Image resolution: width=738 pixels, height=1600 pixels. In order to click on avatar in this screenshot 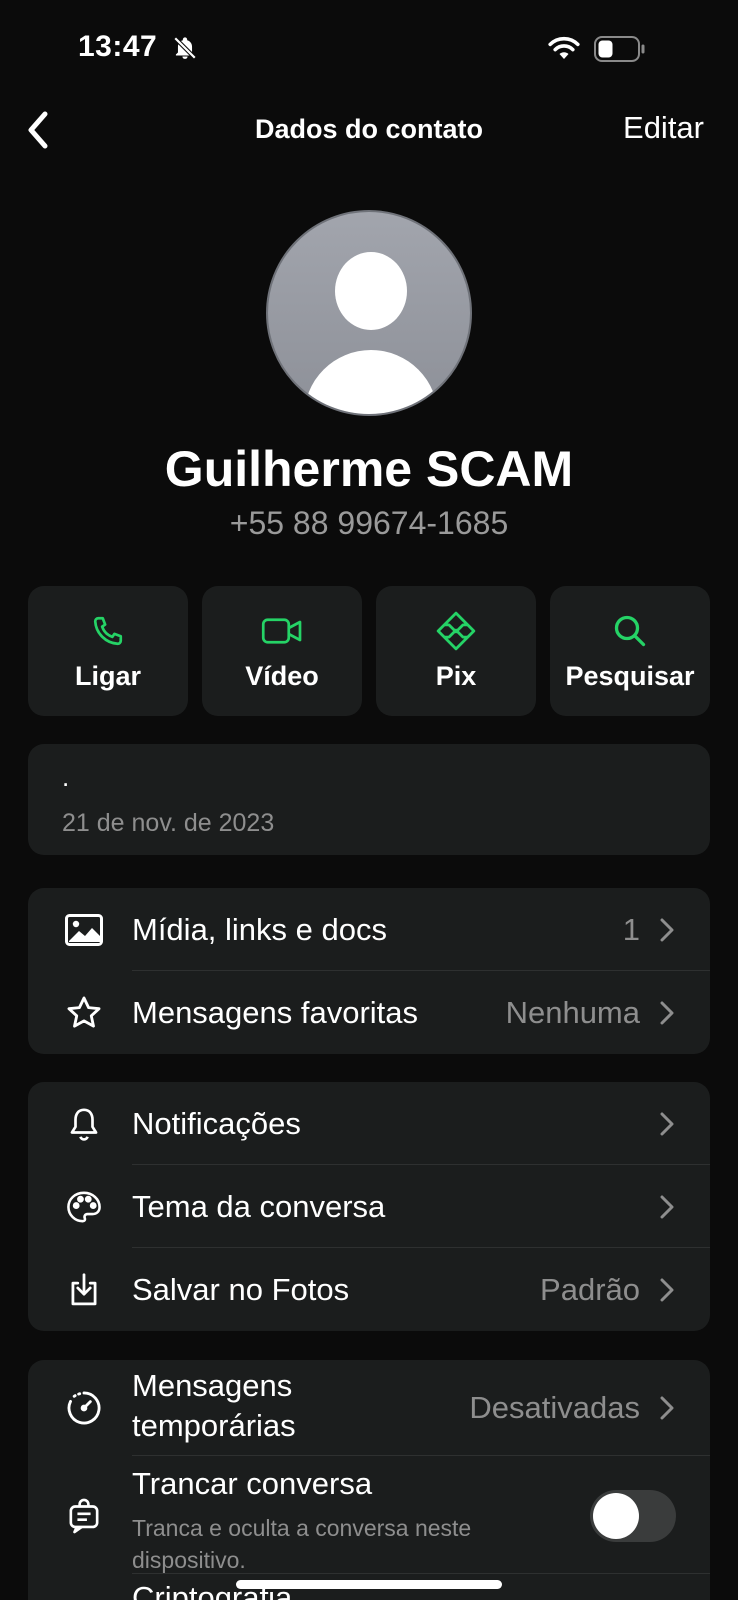, I will do `click(369, 313)`.